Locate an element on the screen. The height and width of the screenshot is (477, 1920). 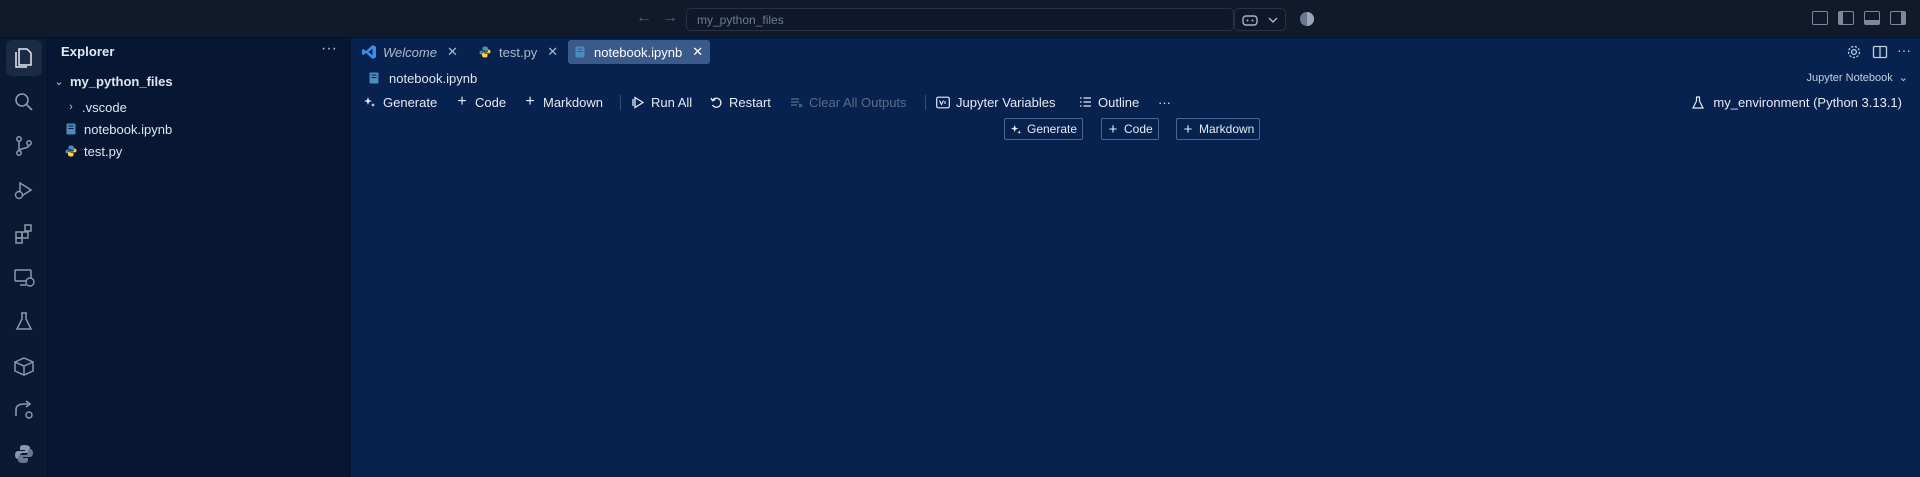
python-icon is located at coordinates (24, 454).